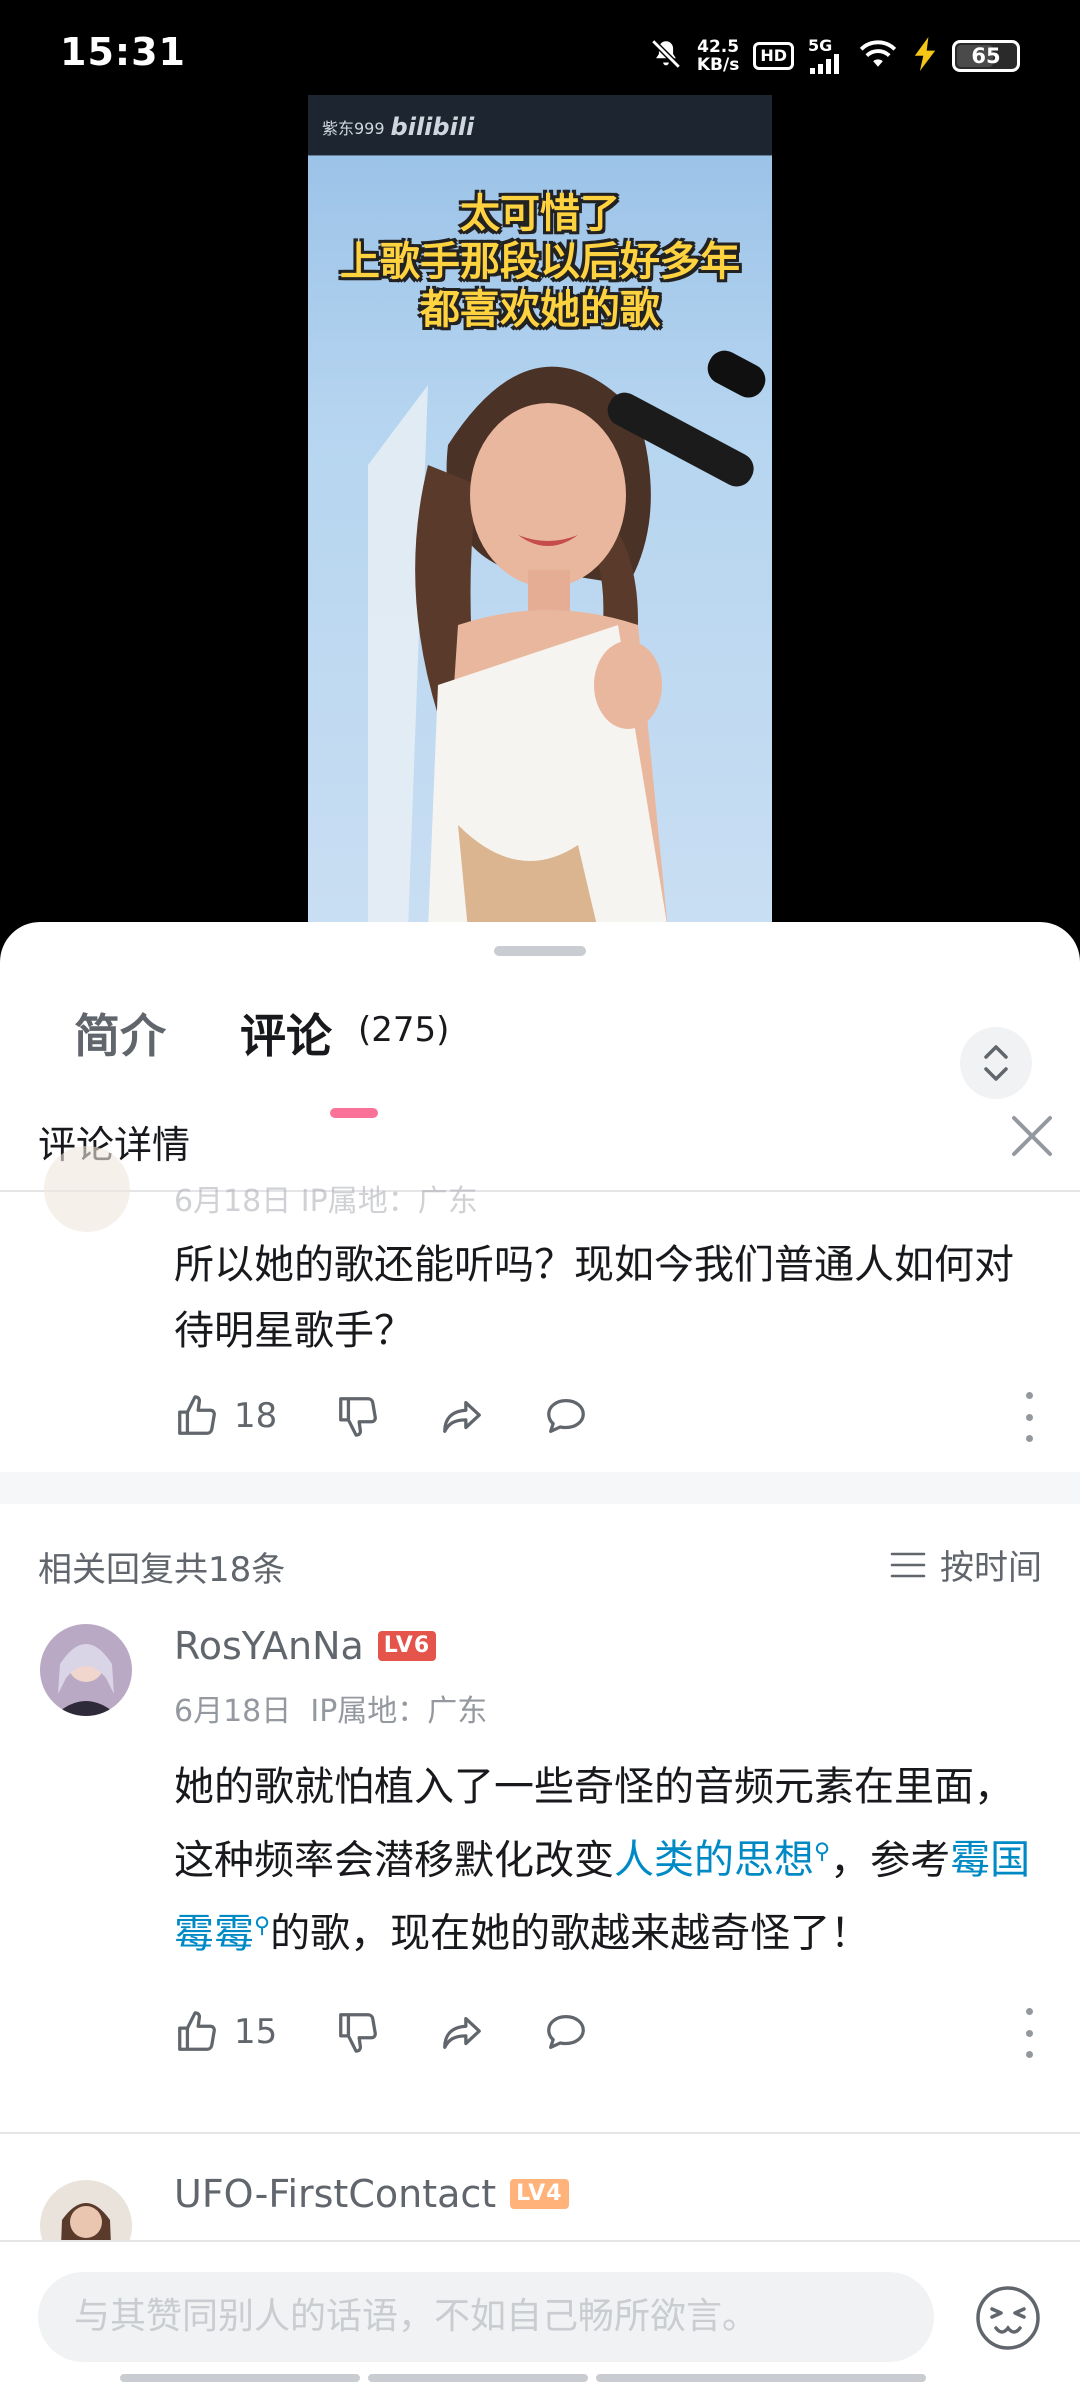 The width and height of the screenshot is (1080, 2388). I want to click on tab-intro: 简介, so click(120, 1033).